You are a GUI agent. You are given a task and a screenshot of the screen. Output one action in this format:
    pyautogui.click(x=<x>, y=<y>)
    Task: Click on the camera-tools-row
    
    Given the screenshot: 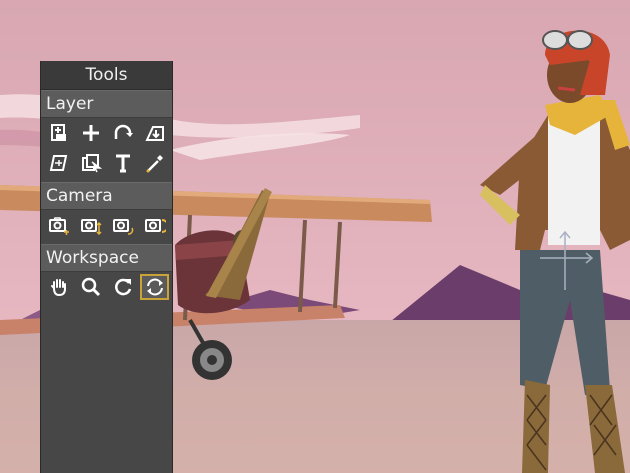 What is the action you would take?
    pyautogui.click(x=106, y=225)
    